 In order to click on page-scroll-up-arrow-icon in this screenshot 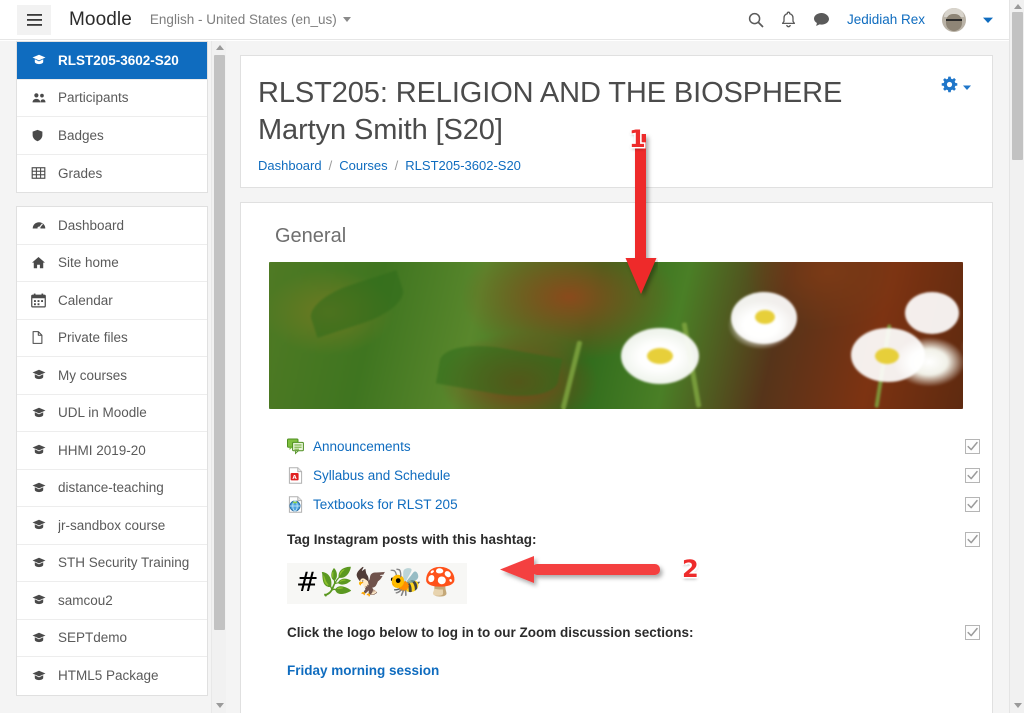, I will do `click(1018, 6)`.